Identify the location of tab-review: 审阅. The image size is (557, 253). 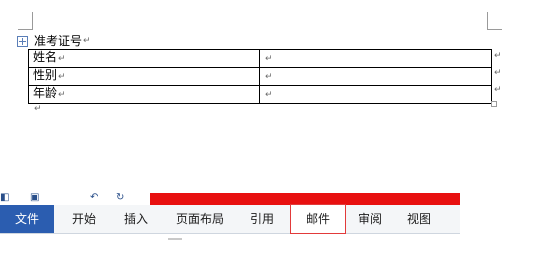
(370, 219).